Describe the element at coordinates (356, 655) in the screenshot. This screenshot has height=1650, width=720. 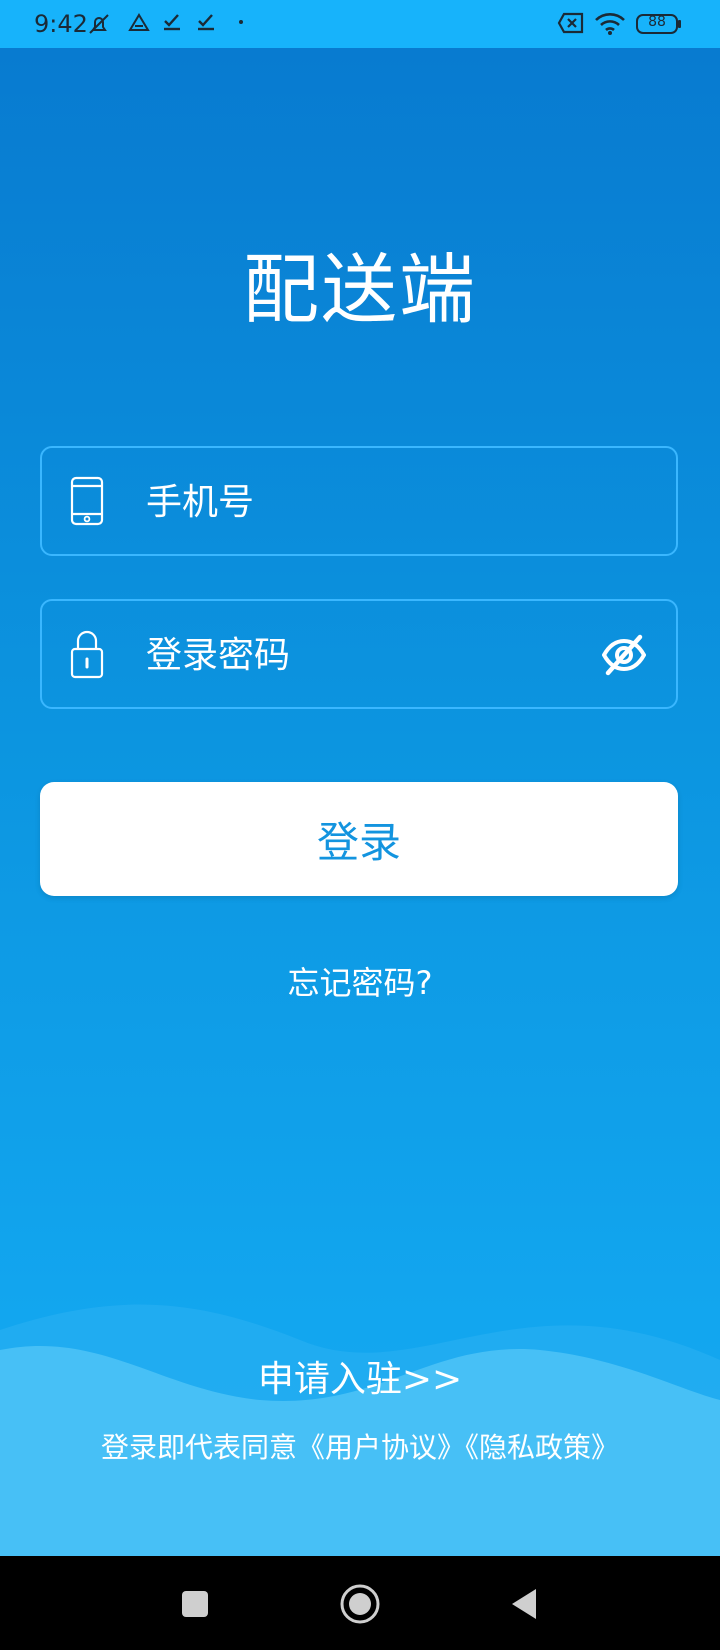
I see `password-input` at that location.